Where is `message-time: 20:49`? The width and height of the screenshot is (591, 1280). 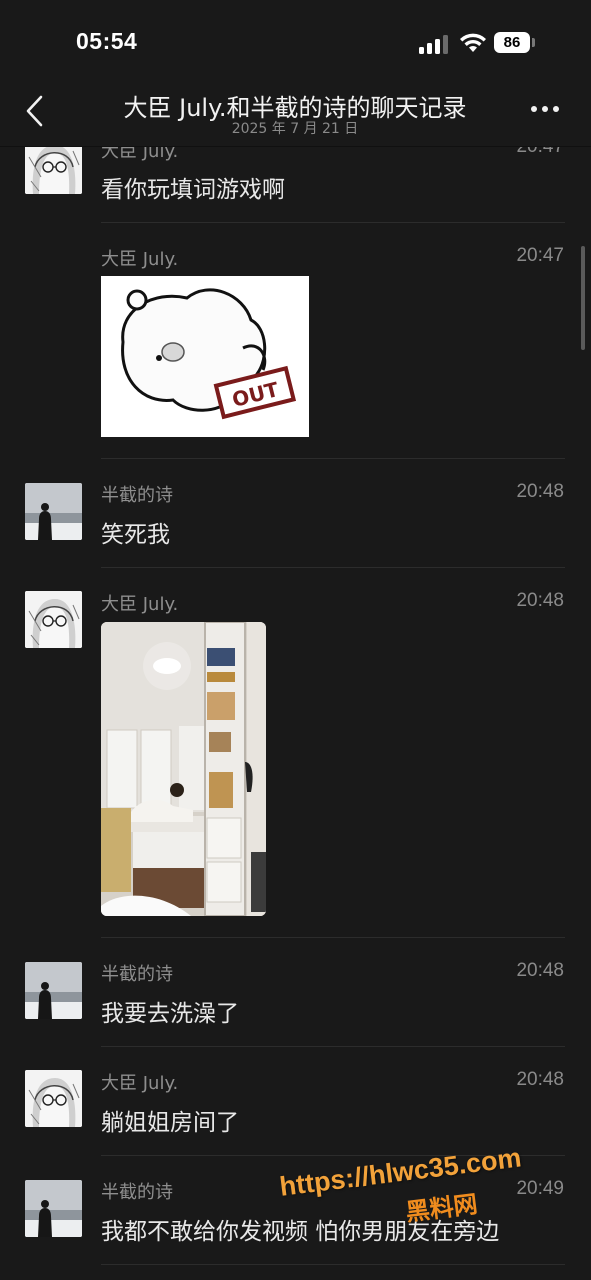
message-time: 20:49 is located at coordinates (540, 1188).